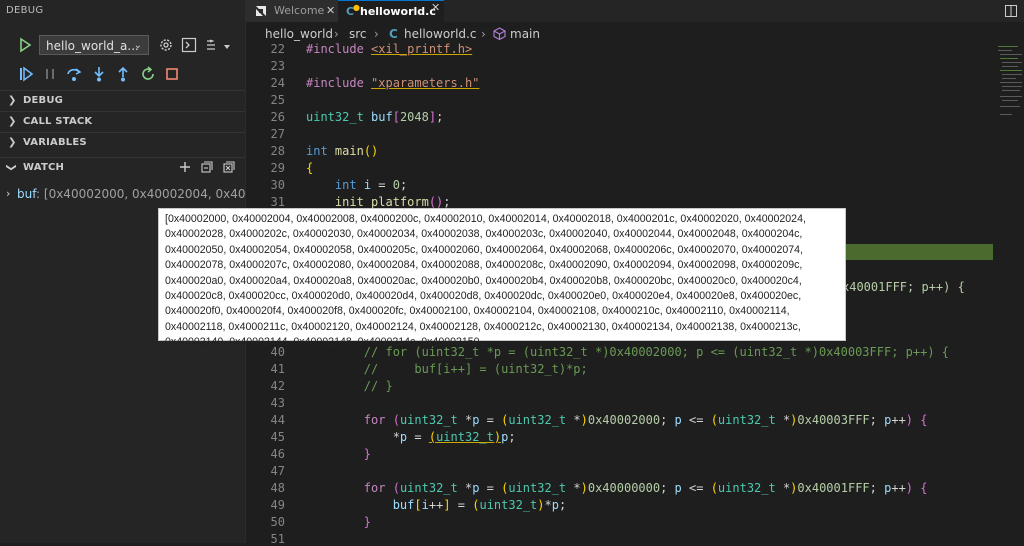 This screenshot has width=1024, height=546. What do you see at coordinates (277, 488) in the screenshot?
I see `line-number: 48` at bounding box center [277, 488].